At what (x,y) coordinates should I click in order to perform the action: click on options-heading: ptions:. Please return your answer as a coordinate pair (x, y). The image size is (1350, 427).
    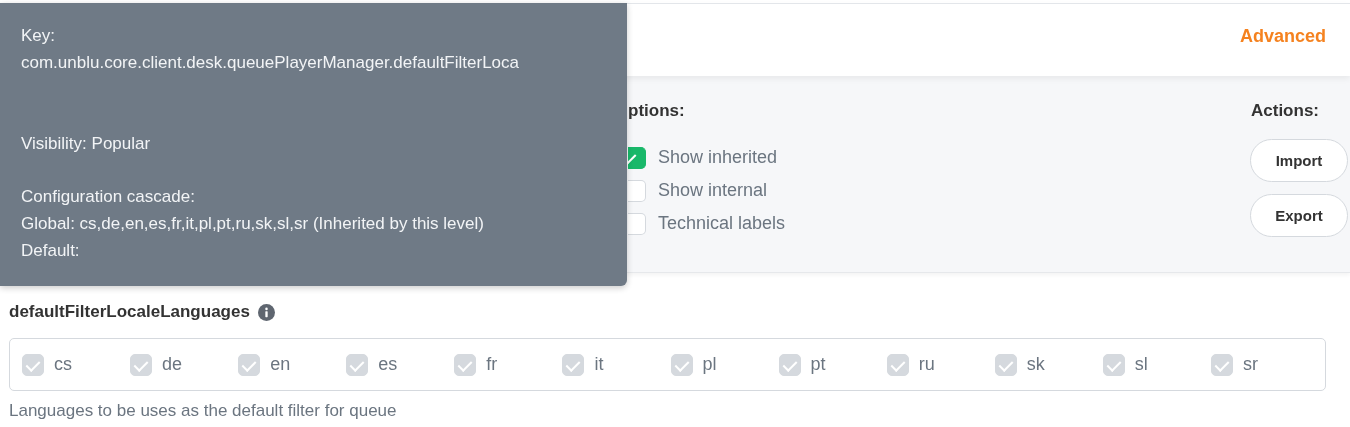
    Looking at the image, I should click on (657, 111).